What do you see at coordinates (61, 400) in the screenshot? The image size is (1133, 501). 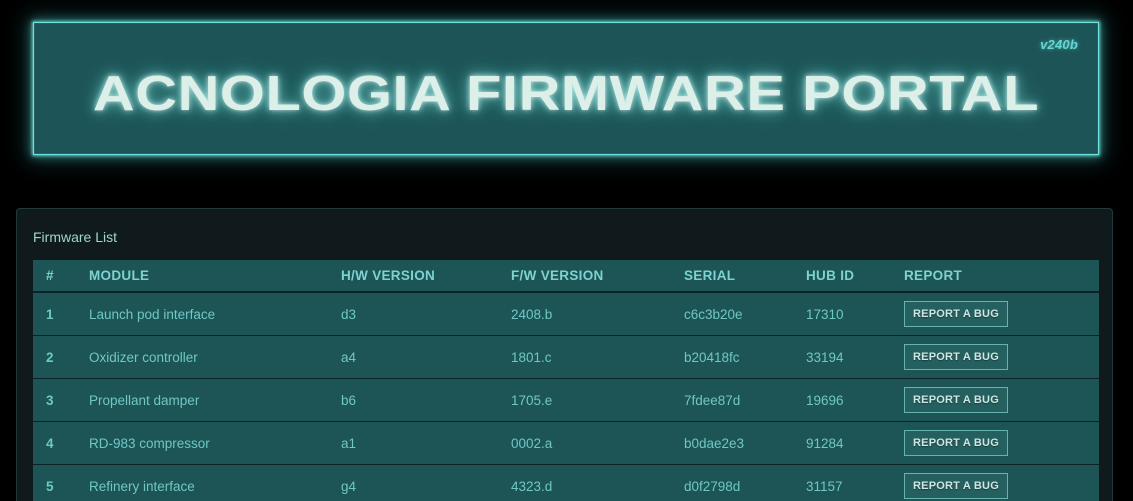 I see `cell-number: 3` at bounding box center [61, 400].